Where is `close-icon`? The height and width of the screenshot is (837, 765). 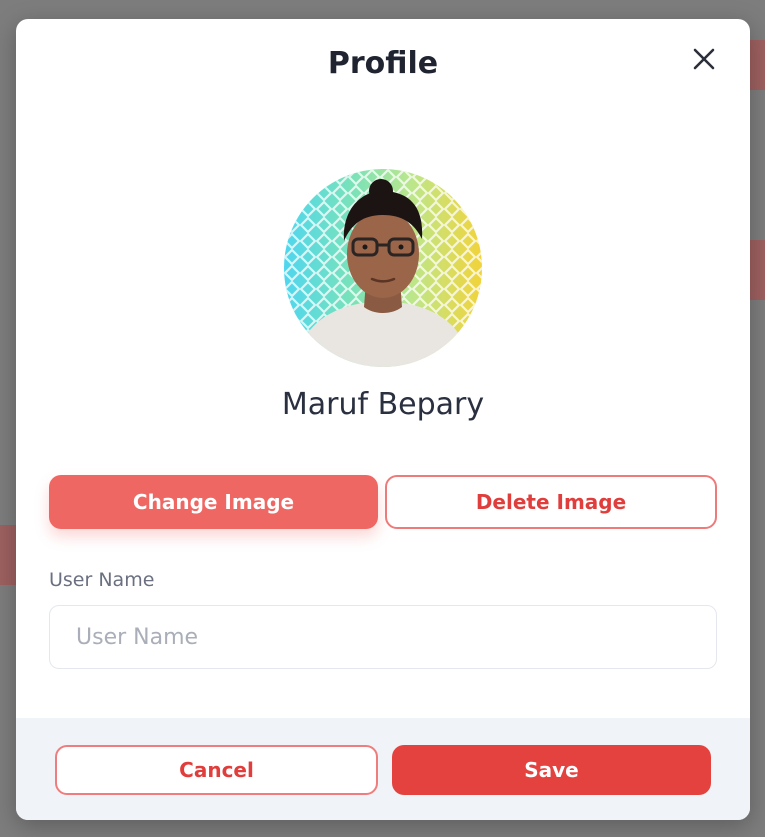 close-icon is located at coordinates (704, 59).